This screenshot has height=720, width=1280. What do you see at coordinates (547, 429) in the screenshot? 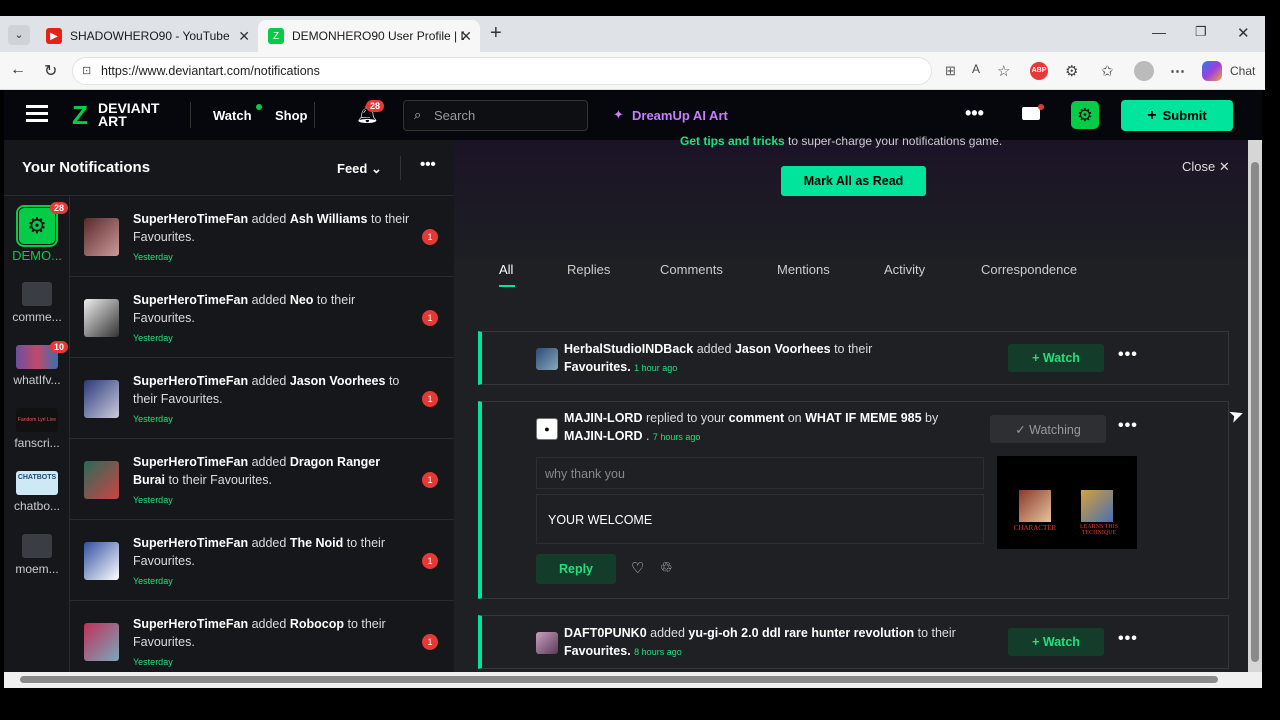
I see `user-avatar: ●` at bounding box center [547, 429].